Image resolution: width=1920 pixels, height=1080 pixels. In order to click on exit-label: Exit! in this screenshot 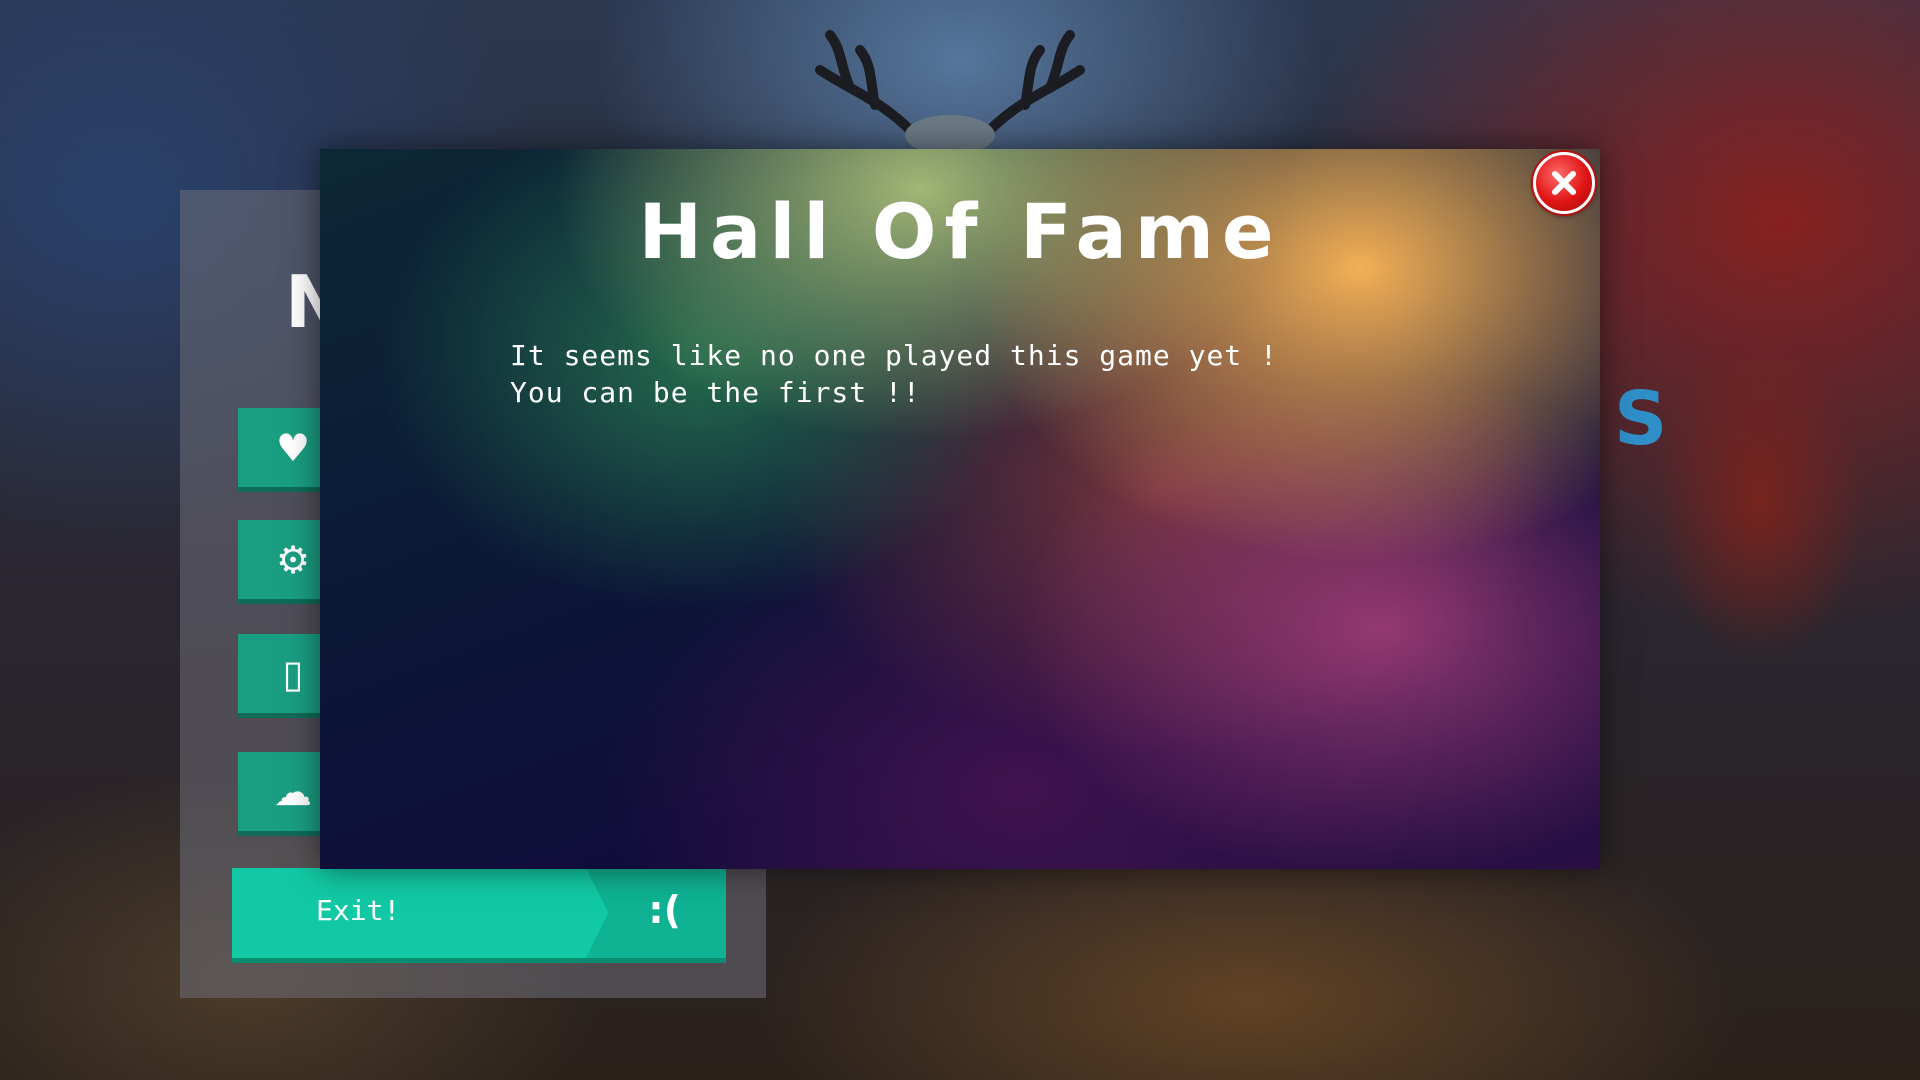, I will do `click(358, 910)`.